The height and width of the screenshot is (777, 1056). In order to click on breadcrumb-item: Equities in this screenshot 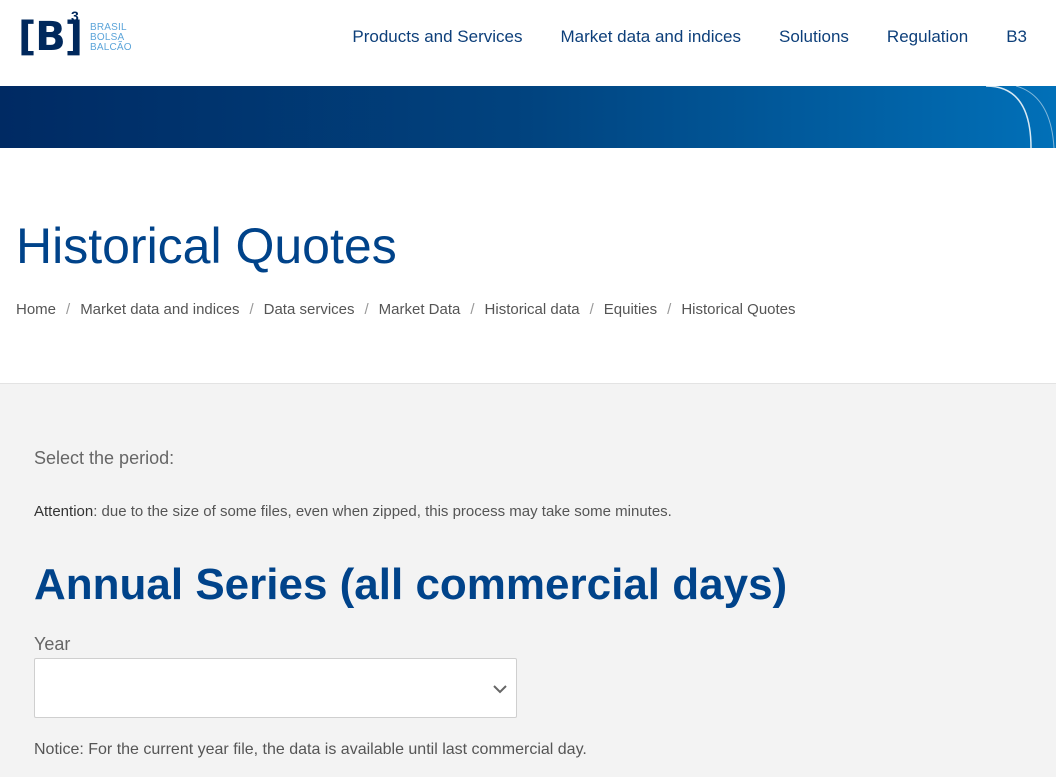, I will do `click(630, 309)`.